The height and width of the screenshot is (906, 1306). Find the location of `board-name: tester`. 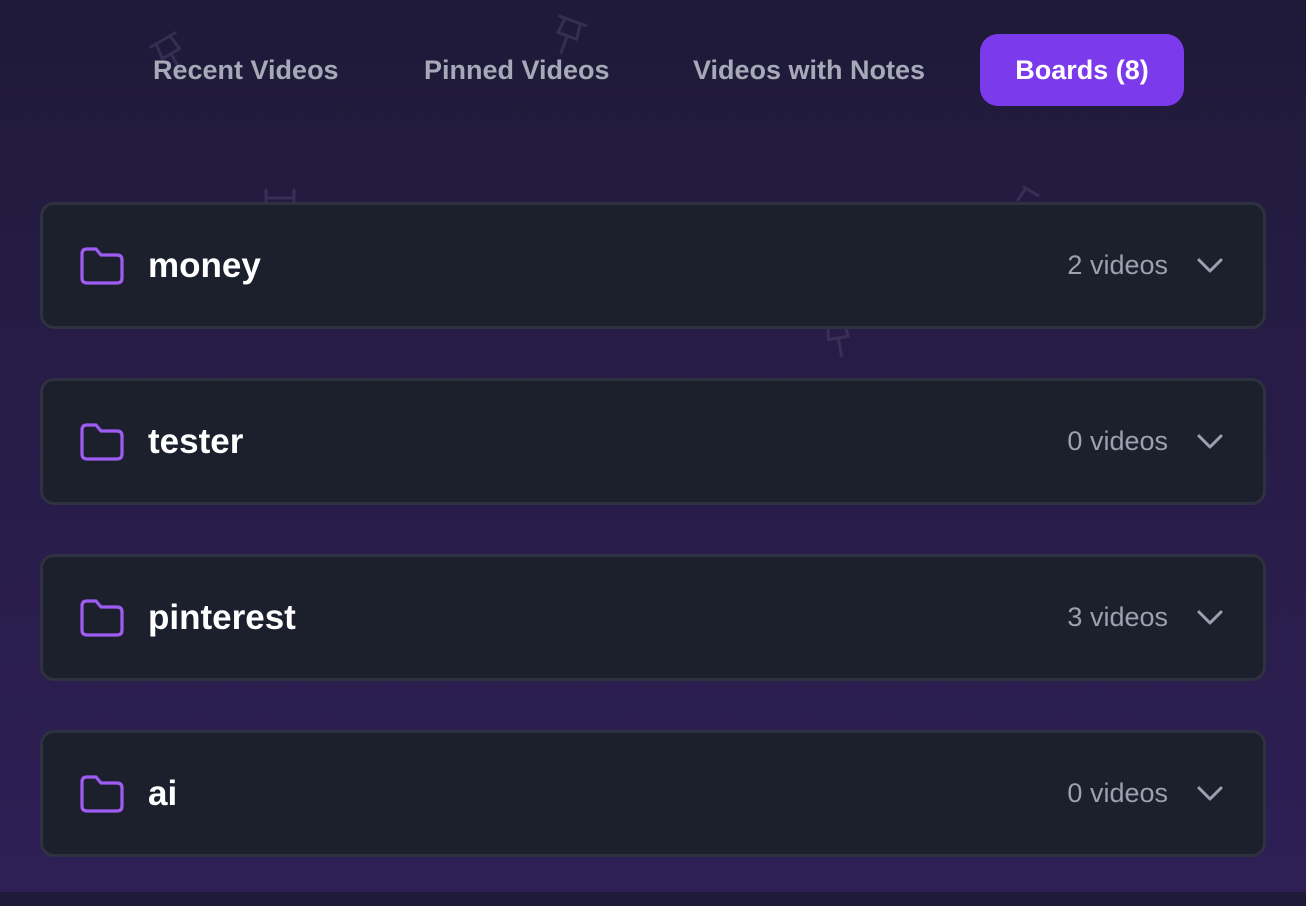

board-name: tester is located at coordinates (196, 441).